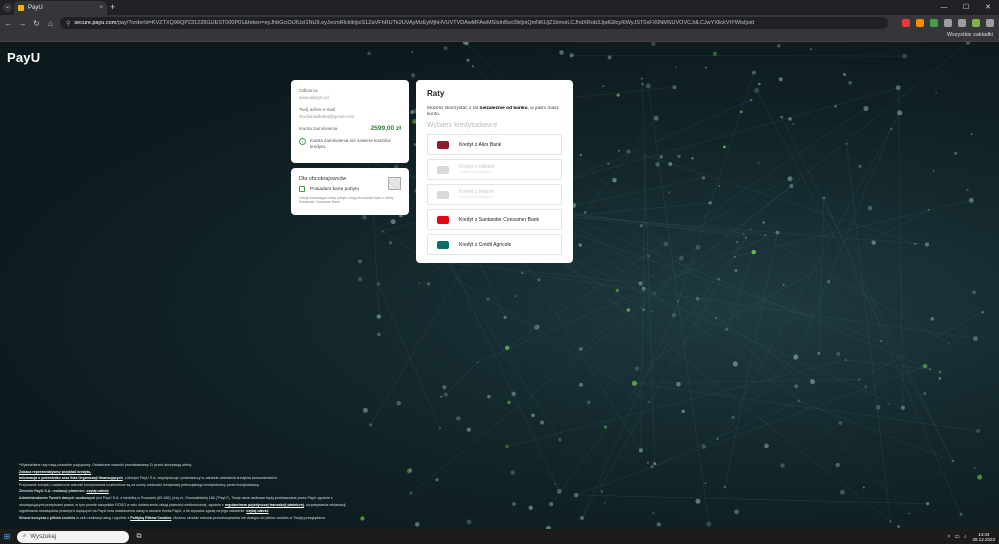  Describe the element at coordinates (60, 8) in the screenshot. I see `browser-tab-payu: PayU ×` at that location.